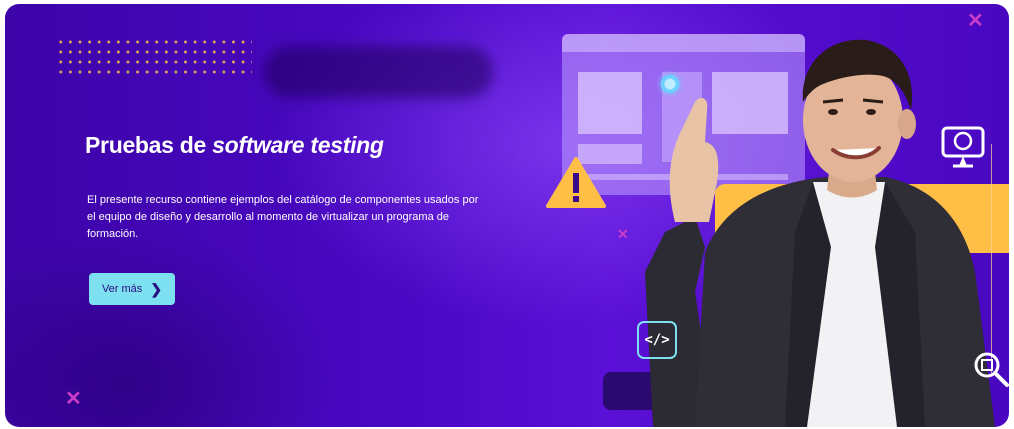 The image size is (1014, 429). Describe the element at coordinates (657, 340) in the screenshot. I see `code-icon: </>` at that location.